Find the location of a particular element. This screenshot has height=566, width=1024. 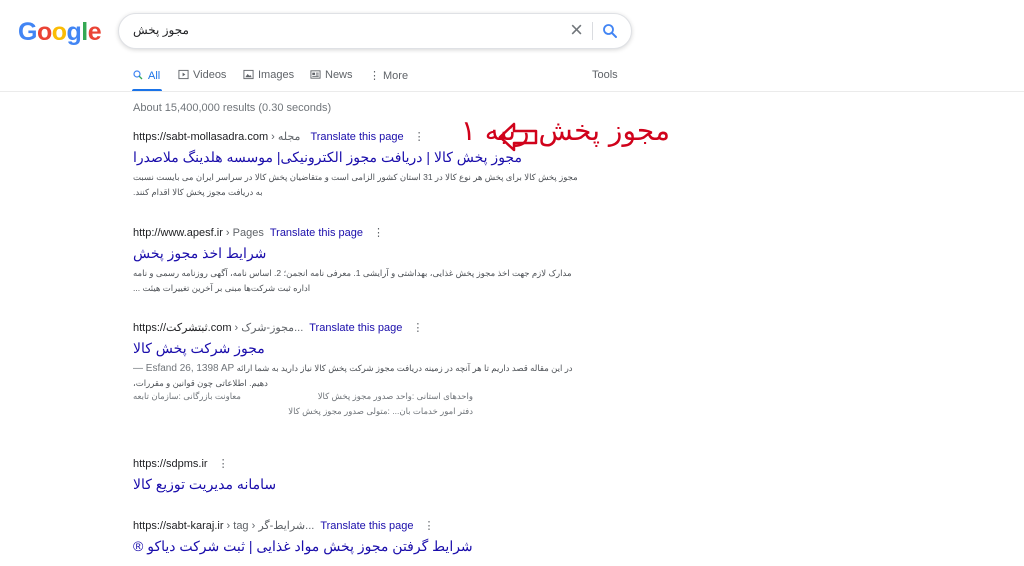

result-title: سامانه مدیریت توزیع کالا is located at coordinates (358, 484).